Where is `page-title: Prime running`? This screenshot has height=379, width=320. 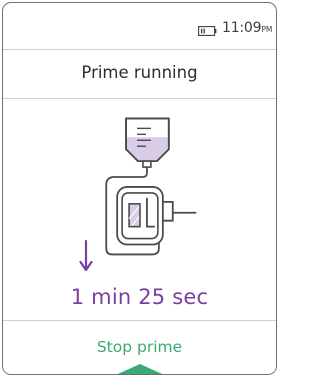 page-title: Prime running is located at coordinates (139, 72).